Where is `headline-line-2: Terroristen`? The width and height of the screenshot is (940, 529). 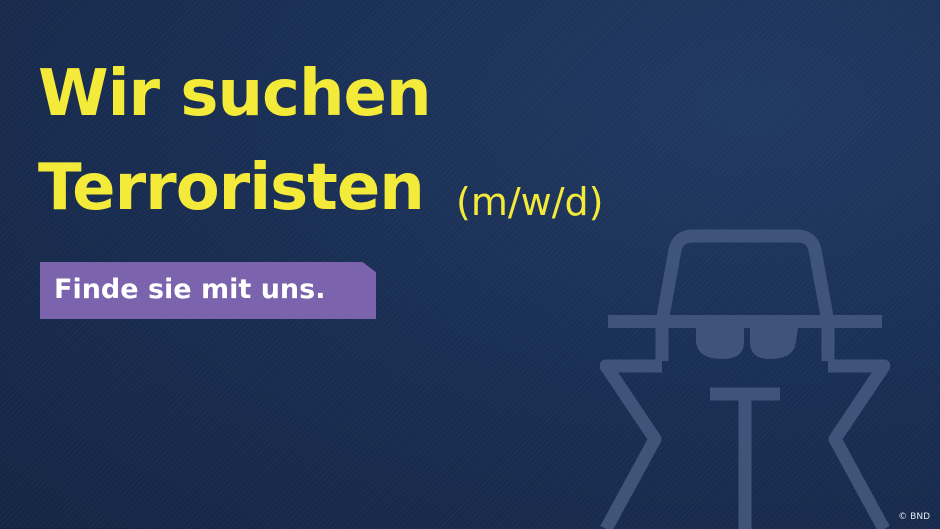
headline-line-2: Terroristen is located at coordinates (231, 188).